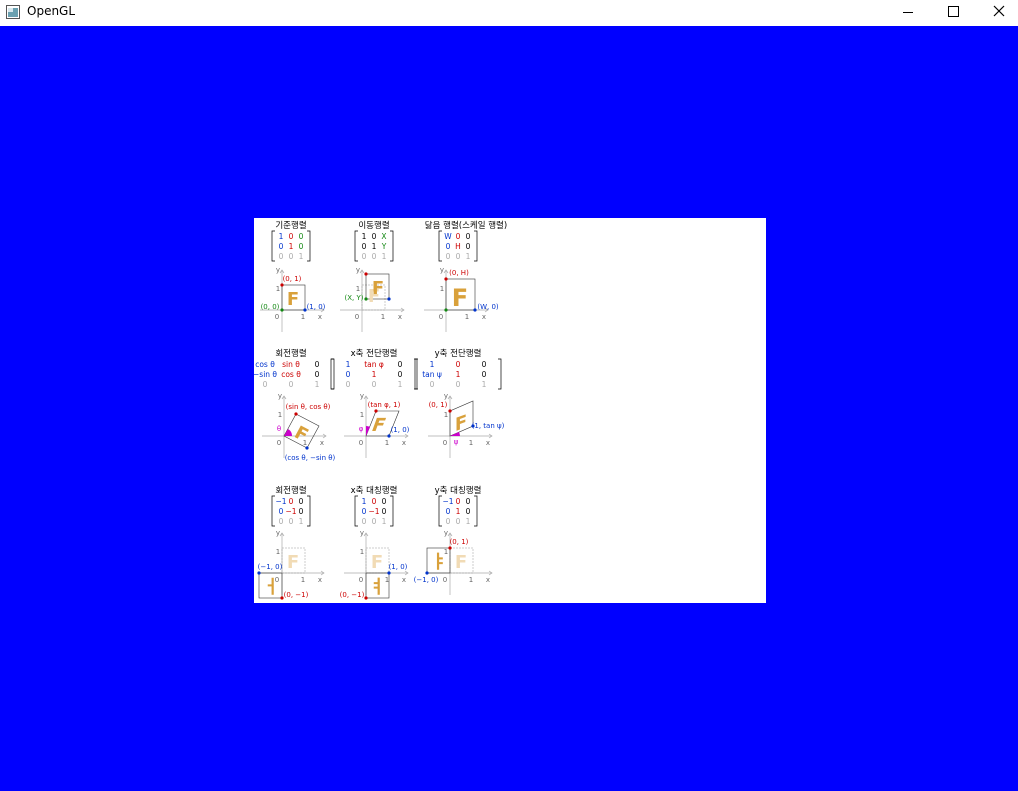 The width and height of the screenshot is (1018, 791). Describe the element at coordinates (908, 13) in the screenshot. I see `minimize-button` at that location.